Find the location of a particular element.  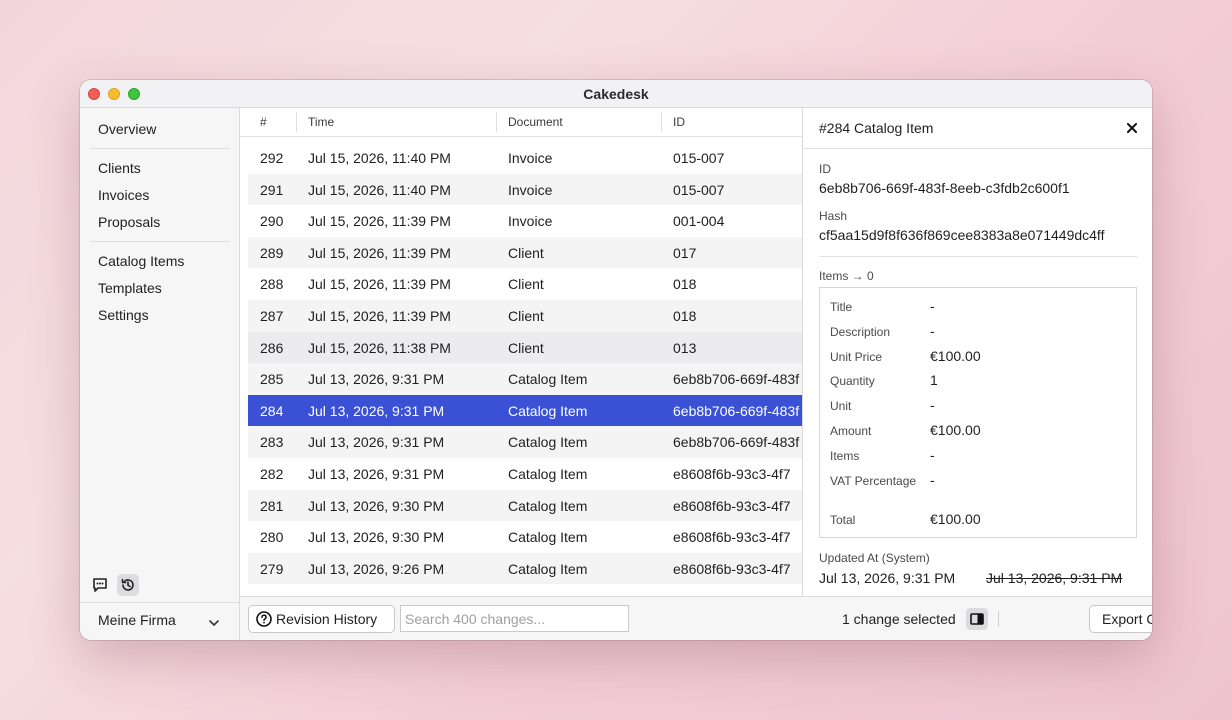

sidebar-item-catalog-items: Catalog Items is located at coordinates (141, 261).